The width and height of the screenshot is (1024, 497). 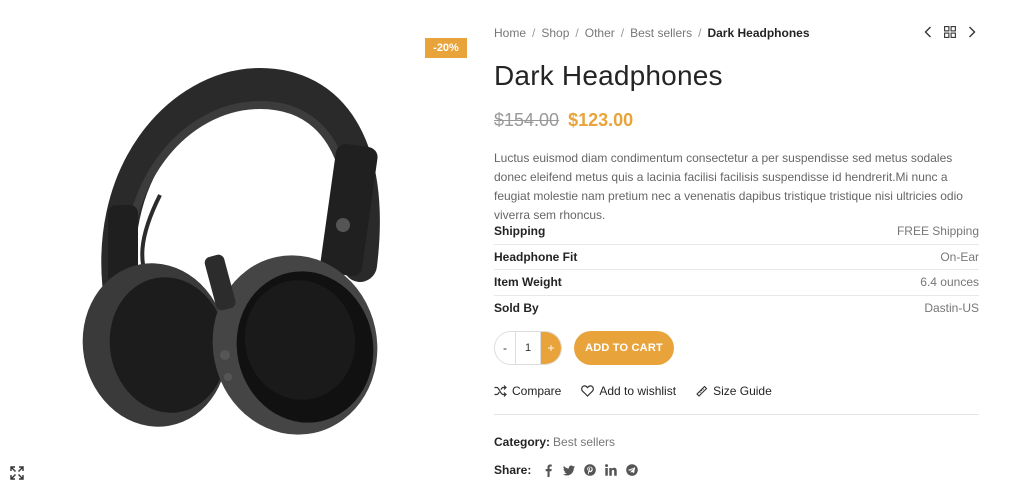 I want to click on chevron-right-icon, so click(x=972, y=32).